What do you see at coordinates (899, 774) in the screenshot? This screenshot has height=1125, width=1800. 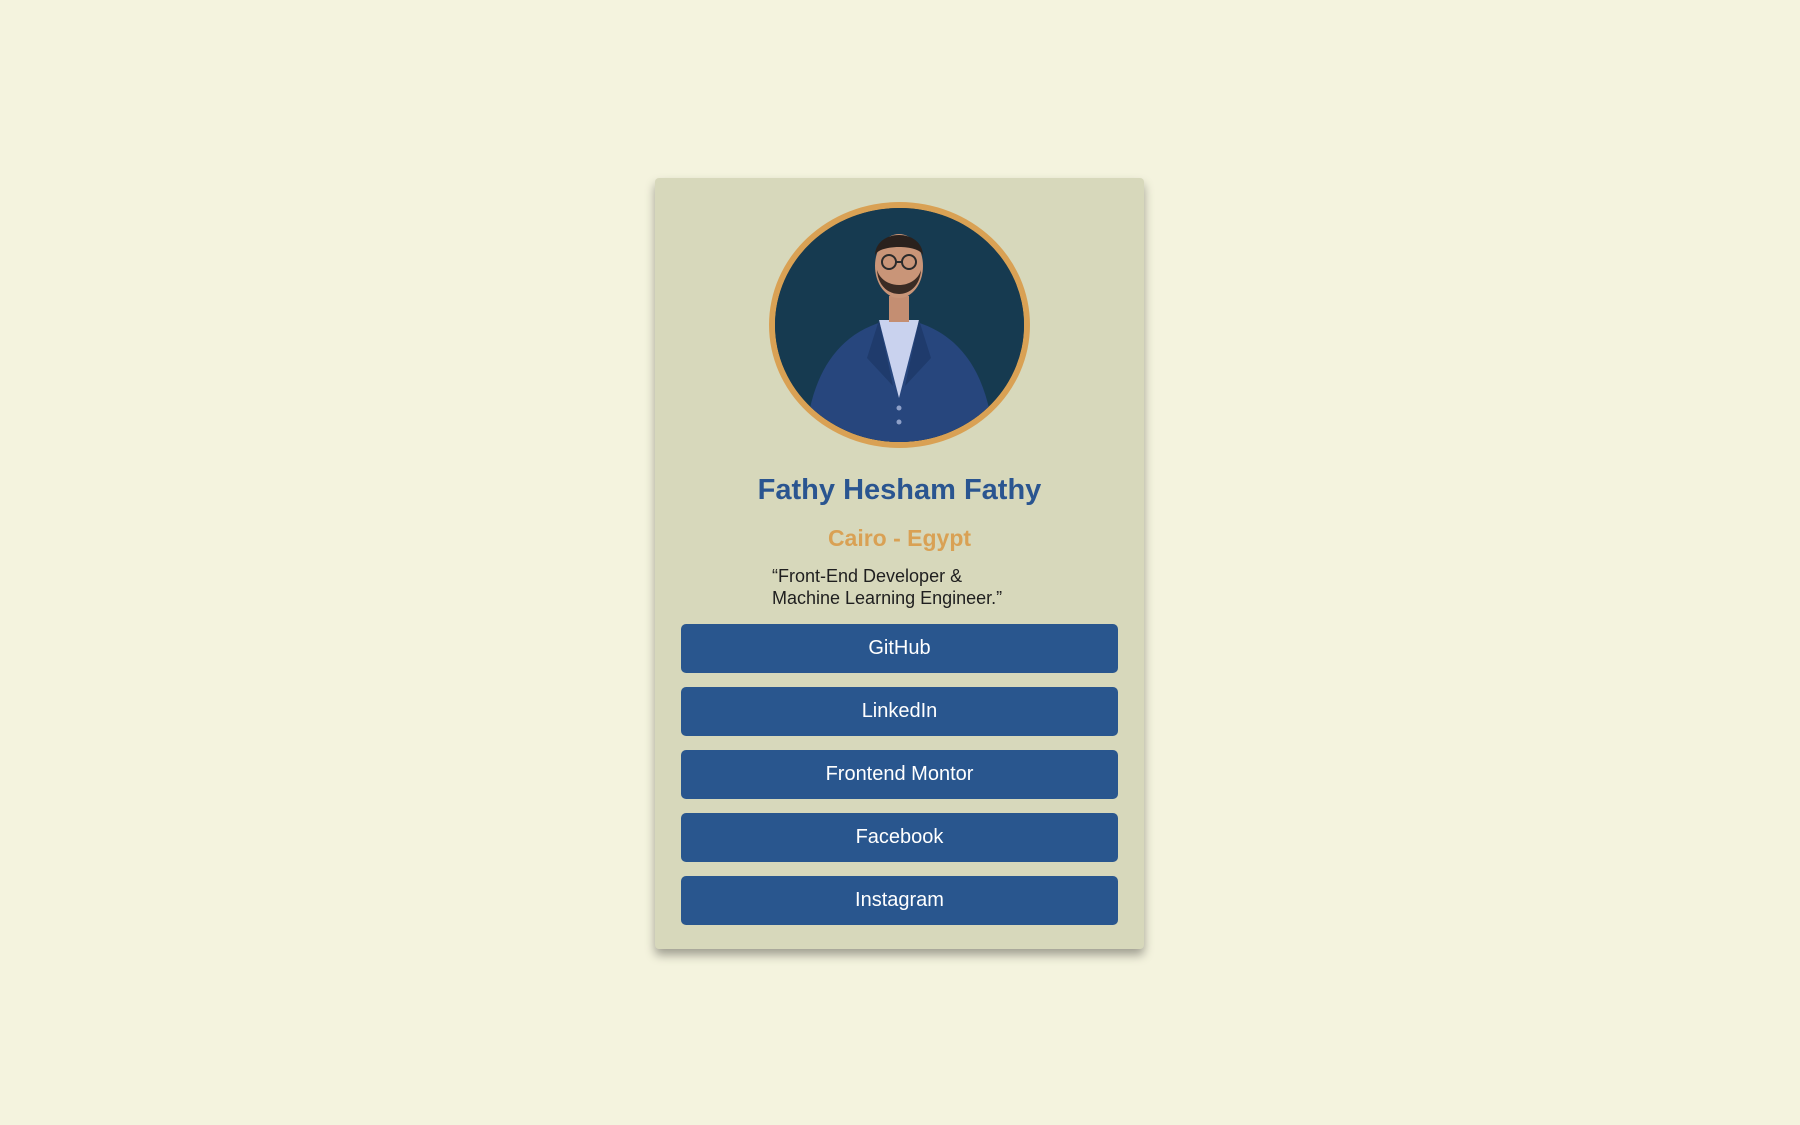 I see `frontend-mentor-button: Frontend Montor` at bounding box center [899, 774].